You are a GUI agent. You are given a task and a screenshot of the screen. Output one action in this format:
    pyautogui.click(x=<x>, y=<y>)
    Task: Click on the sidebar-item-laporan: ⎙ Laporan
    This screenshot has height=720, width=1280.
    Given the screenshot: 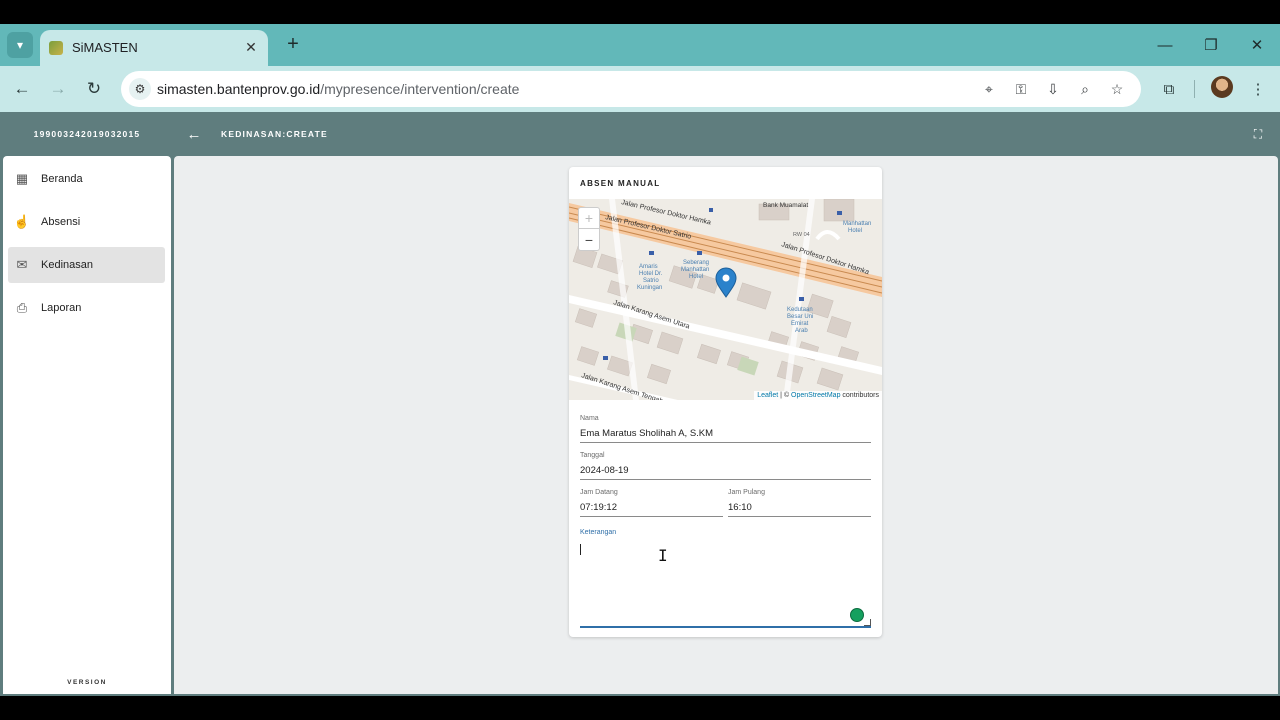 What is the action you would take?
    pyautogui.click(x=86, y=308)
    